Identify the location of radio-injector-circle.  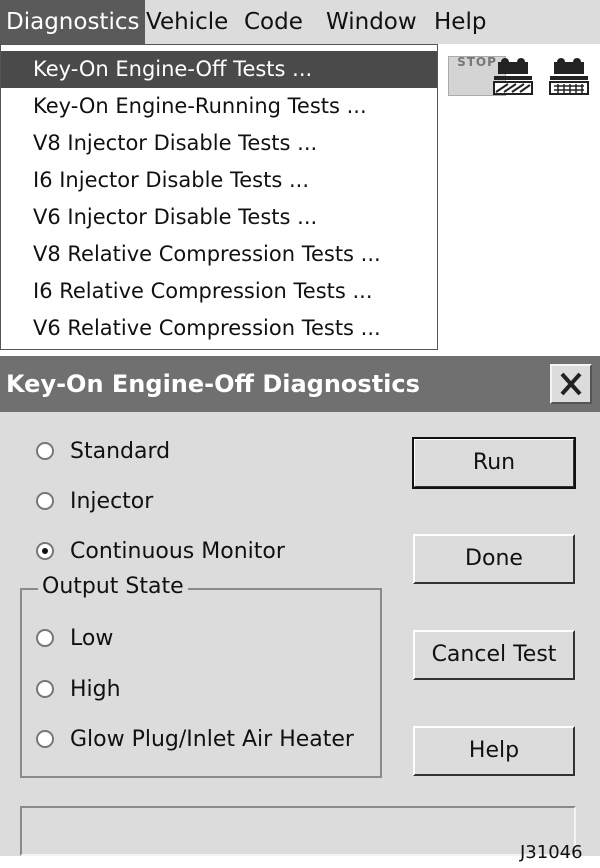
(45, 501).